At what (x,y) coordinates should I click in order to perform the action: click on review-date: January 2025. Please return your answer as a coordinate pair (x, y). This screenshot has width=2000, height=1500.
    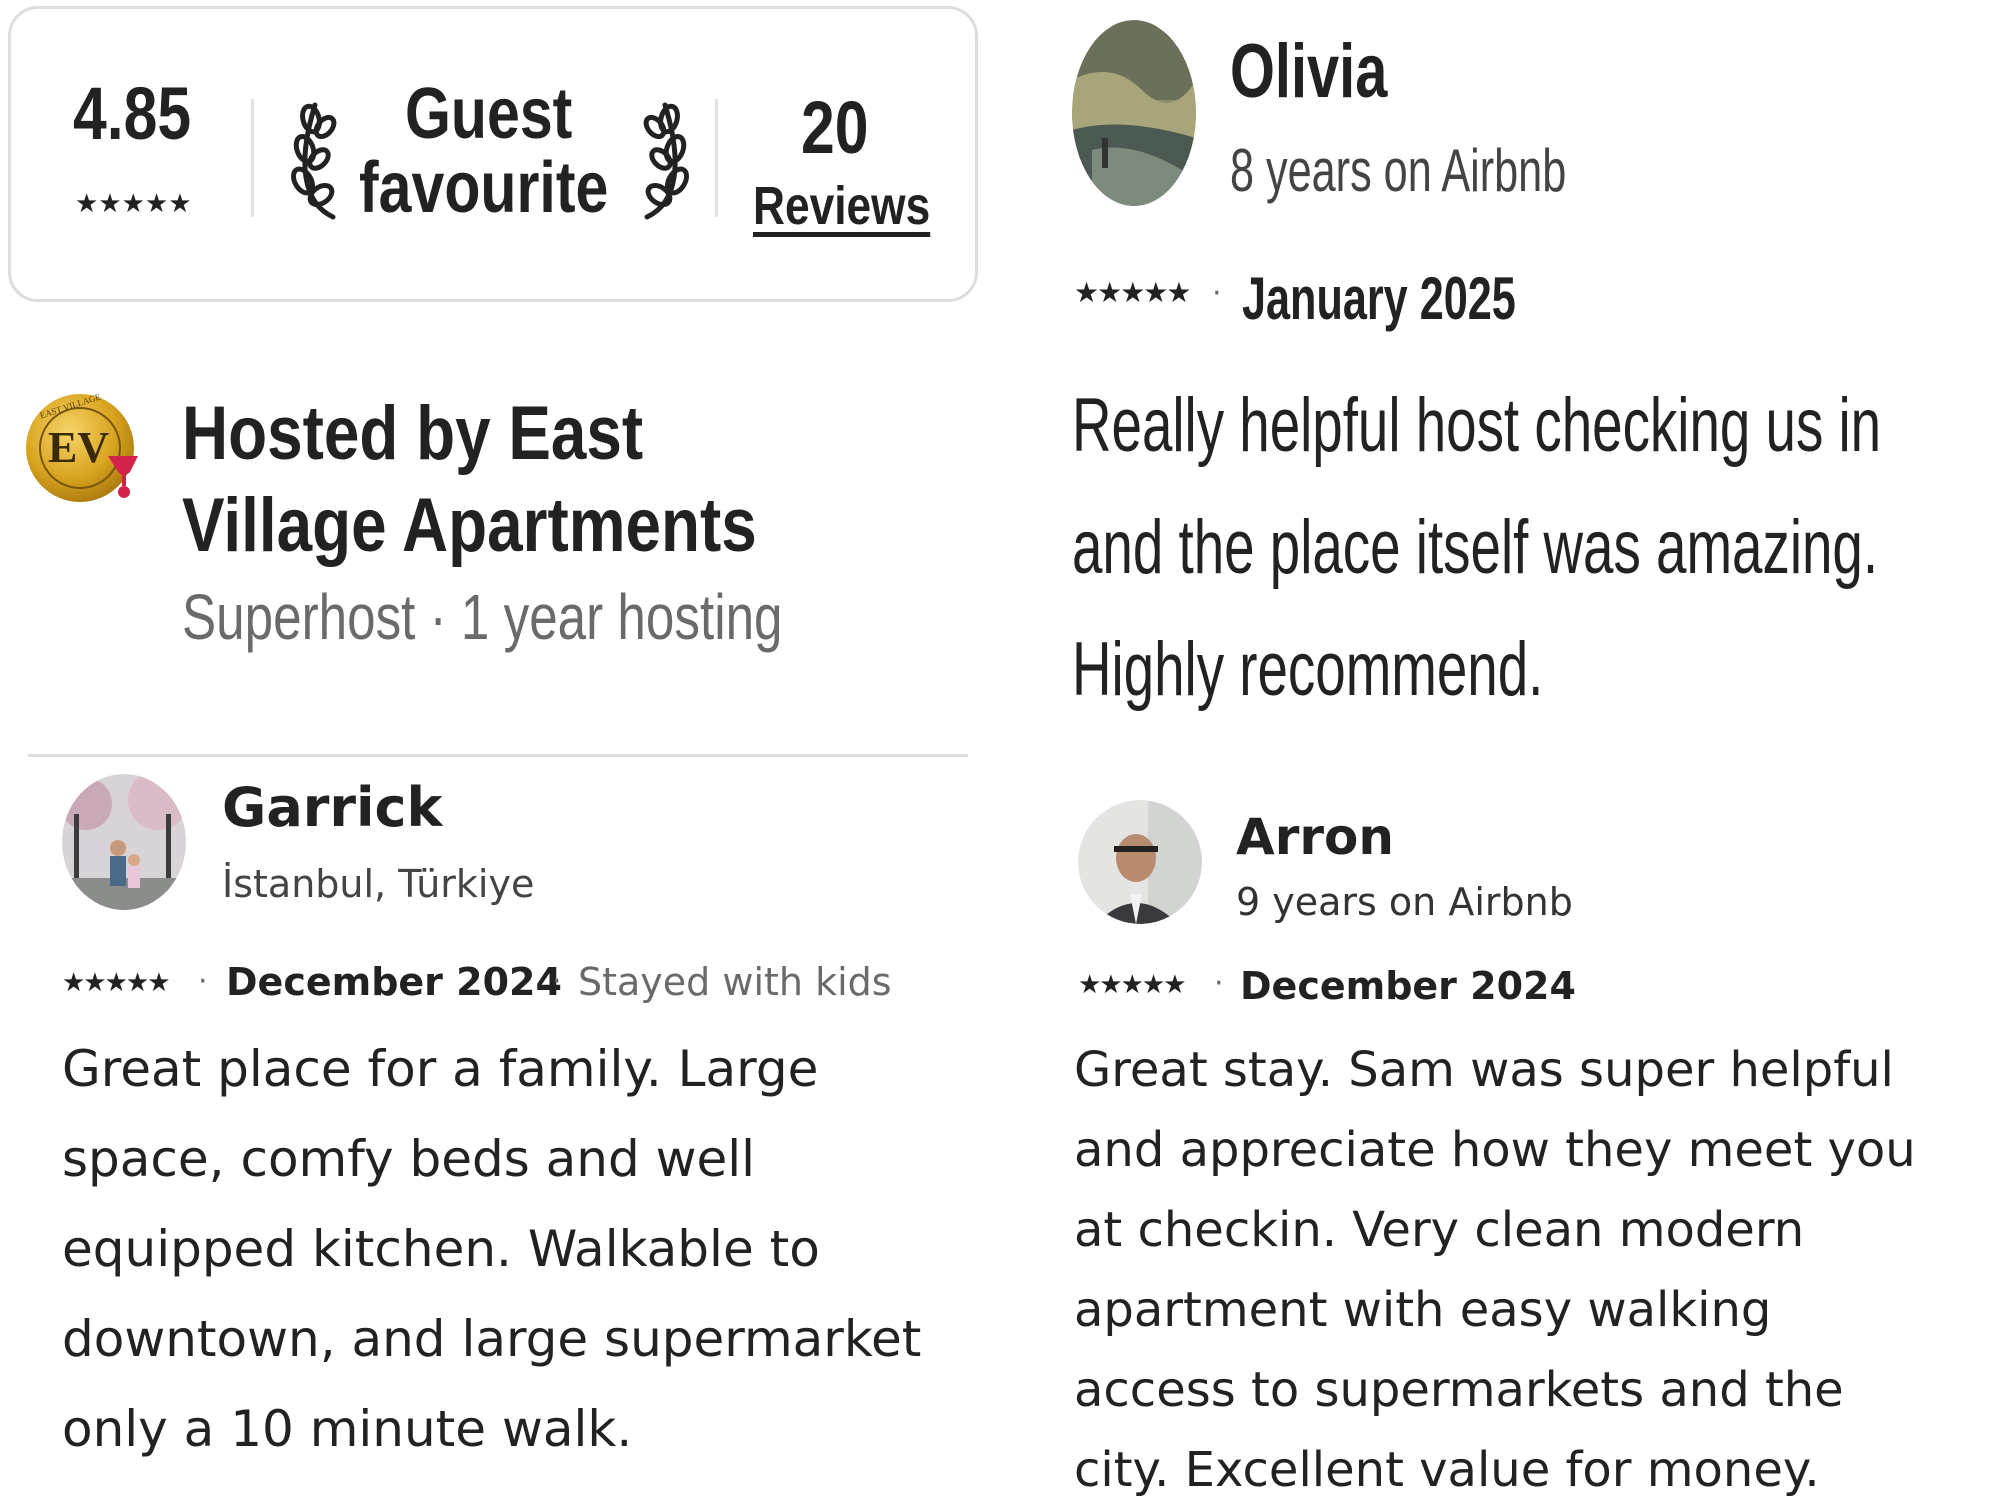
    Looking at the image, I should click on (1379, 298).